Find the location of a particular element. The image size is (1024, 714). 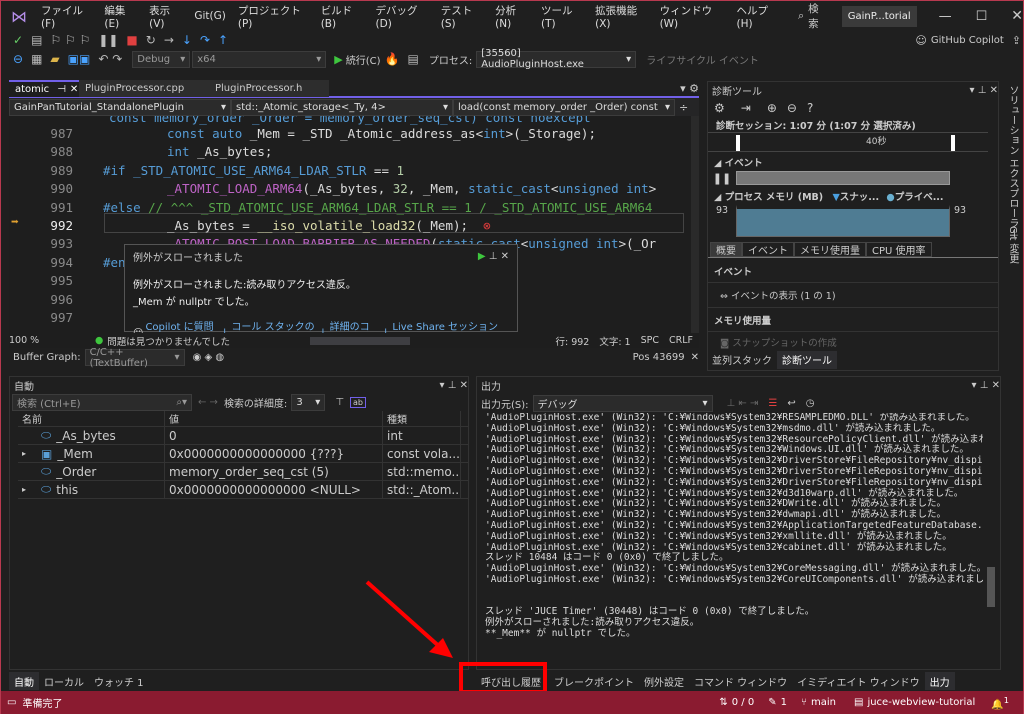

output-scrollbar is located at coordinates (991, 587).